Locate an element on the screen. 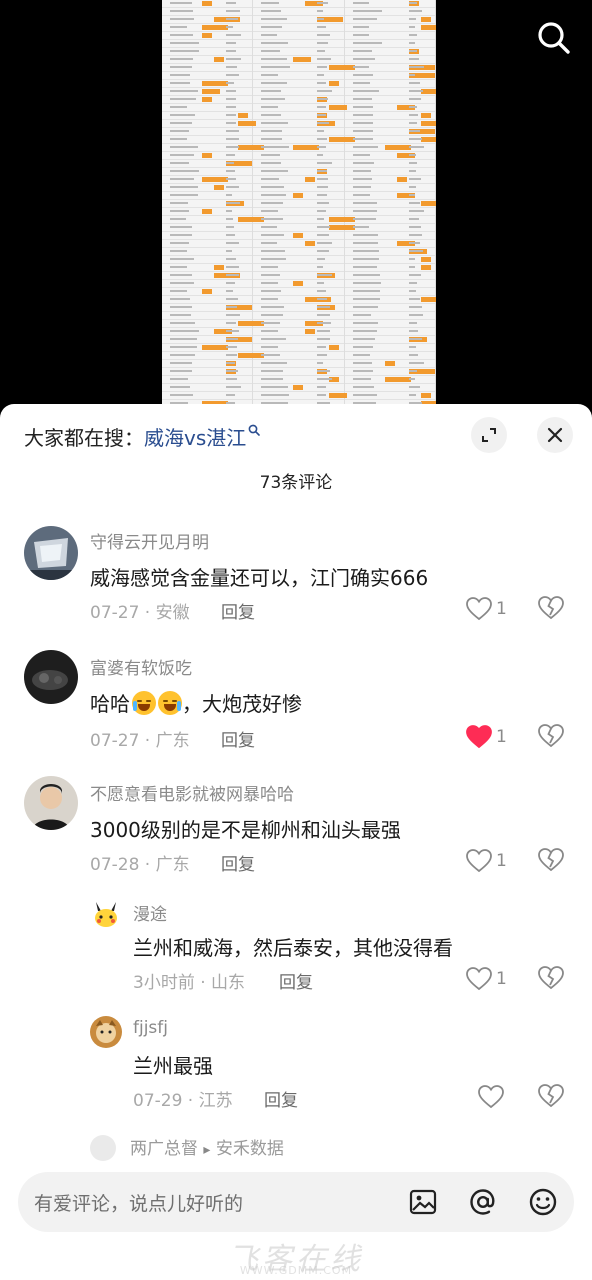 This screenshot has width=592, height=1280. hot-search-prefix: 大家都在搜： is located at coordinates (84, 438).